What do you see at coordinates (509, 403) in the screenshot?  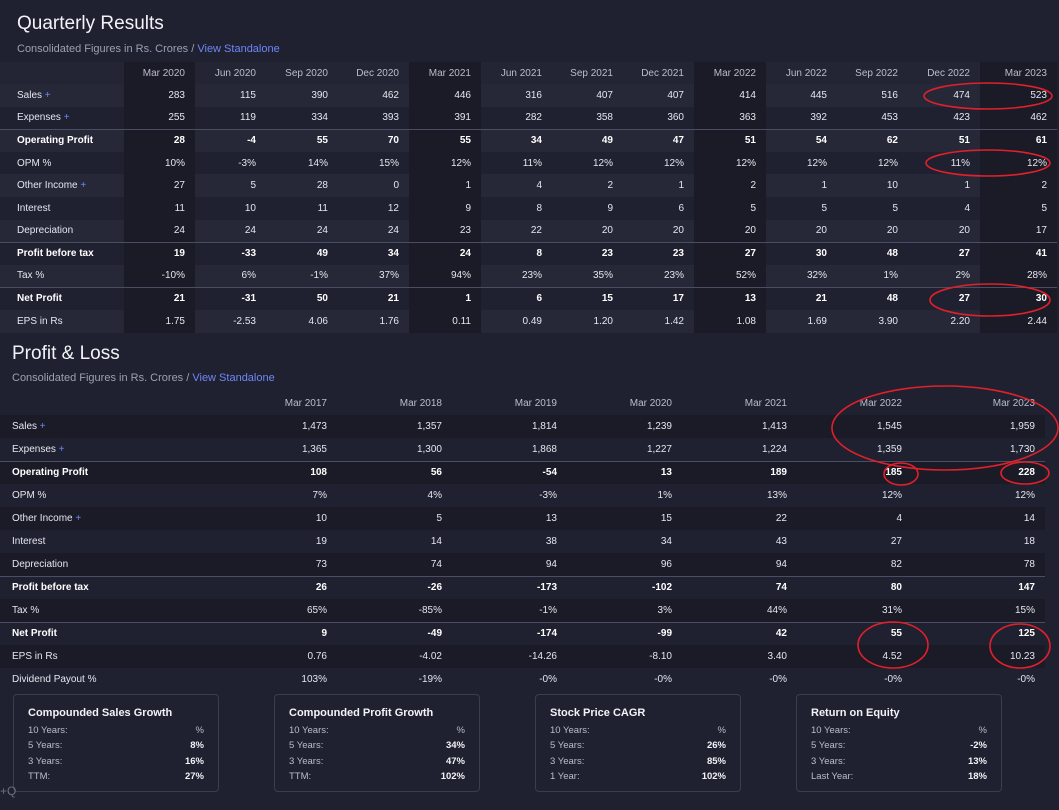 I see `column-header: Mar 2019` at bounding box center [509, 403].